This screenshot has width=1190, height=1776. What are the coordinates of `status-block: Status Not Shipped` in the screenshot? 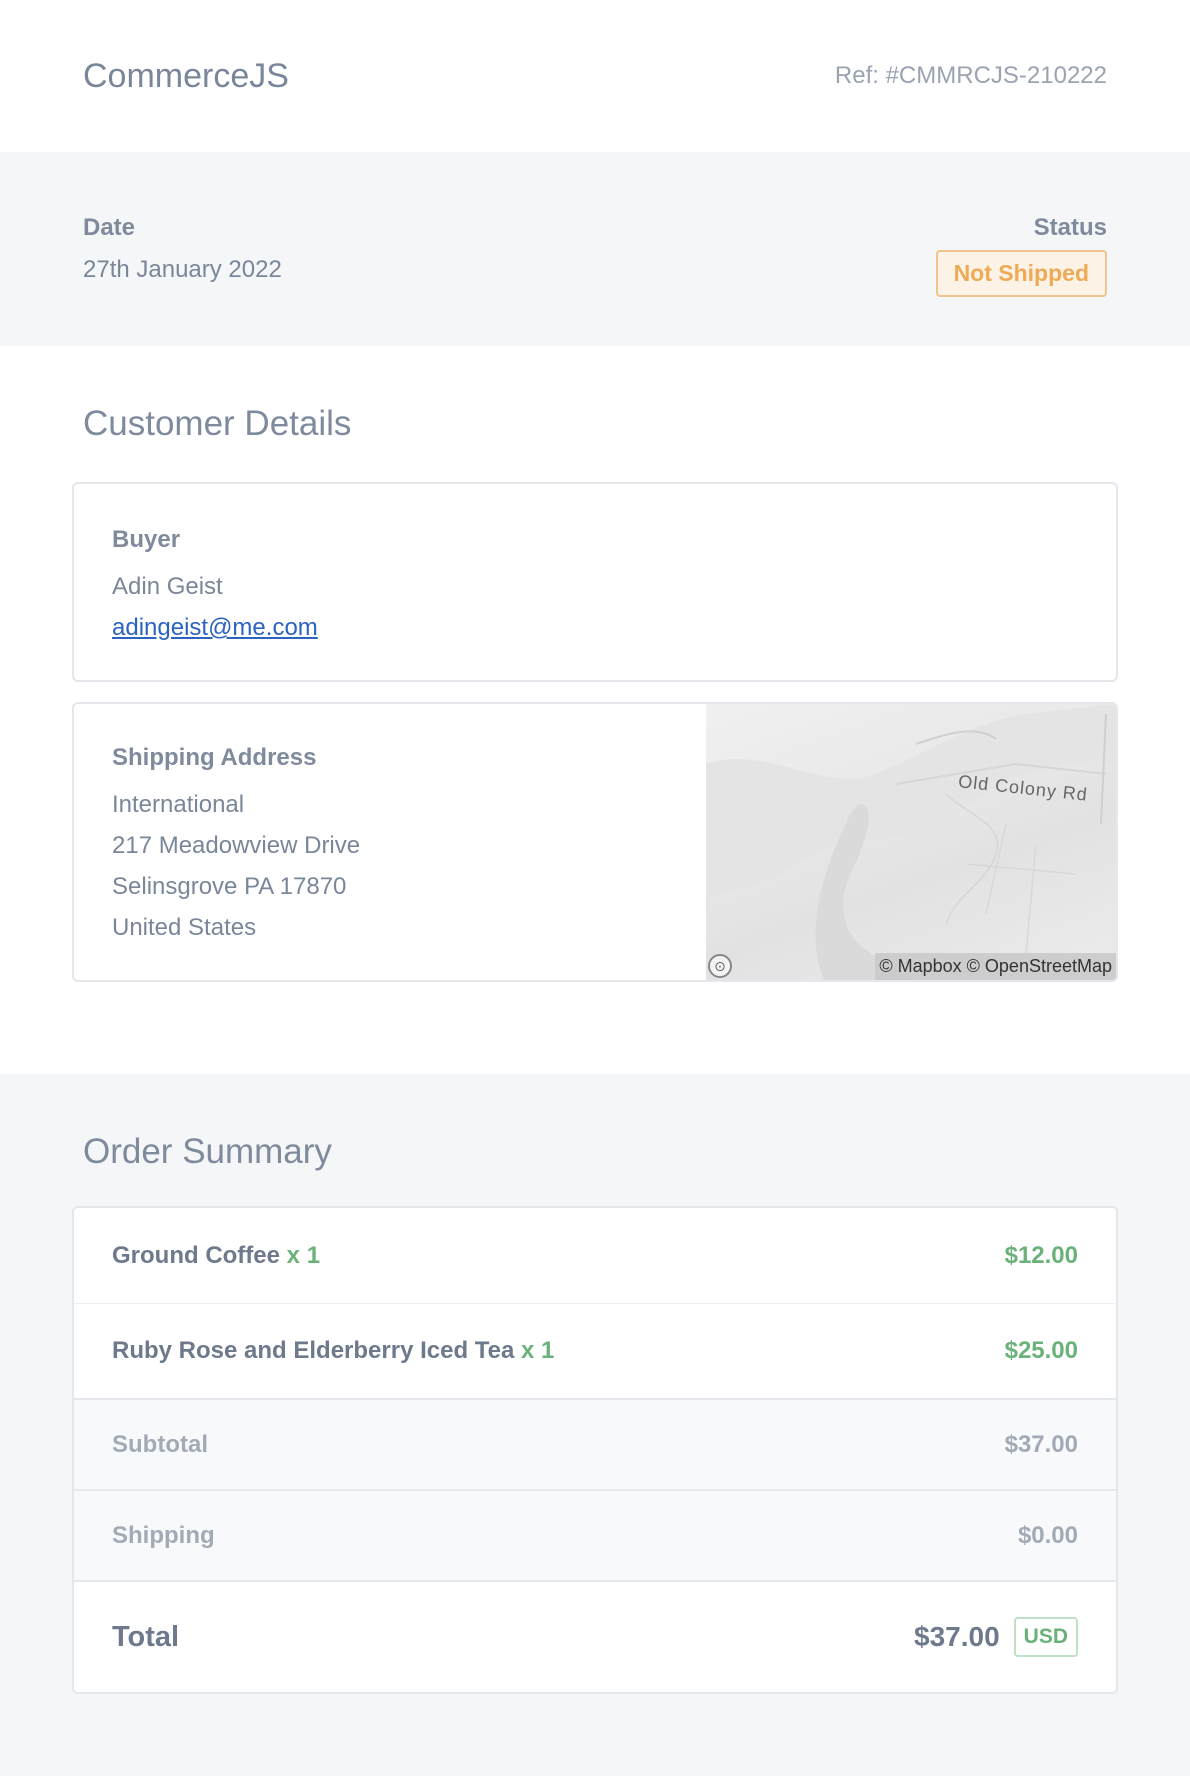 It's located at (1021, 255).